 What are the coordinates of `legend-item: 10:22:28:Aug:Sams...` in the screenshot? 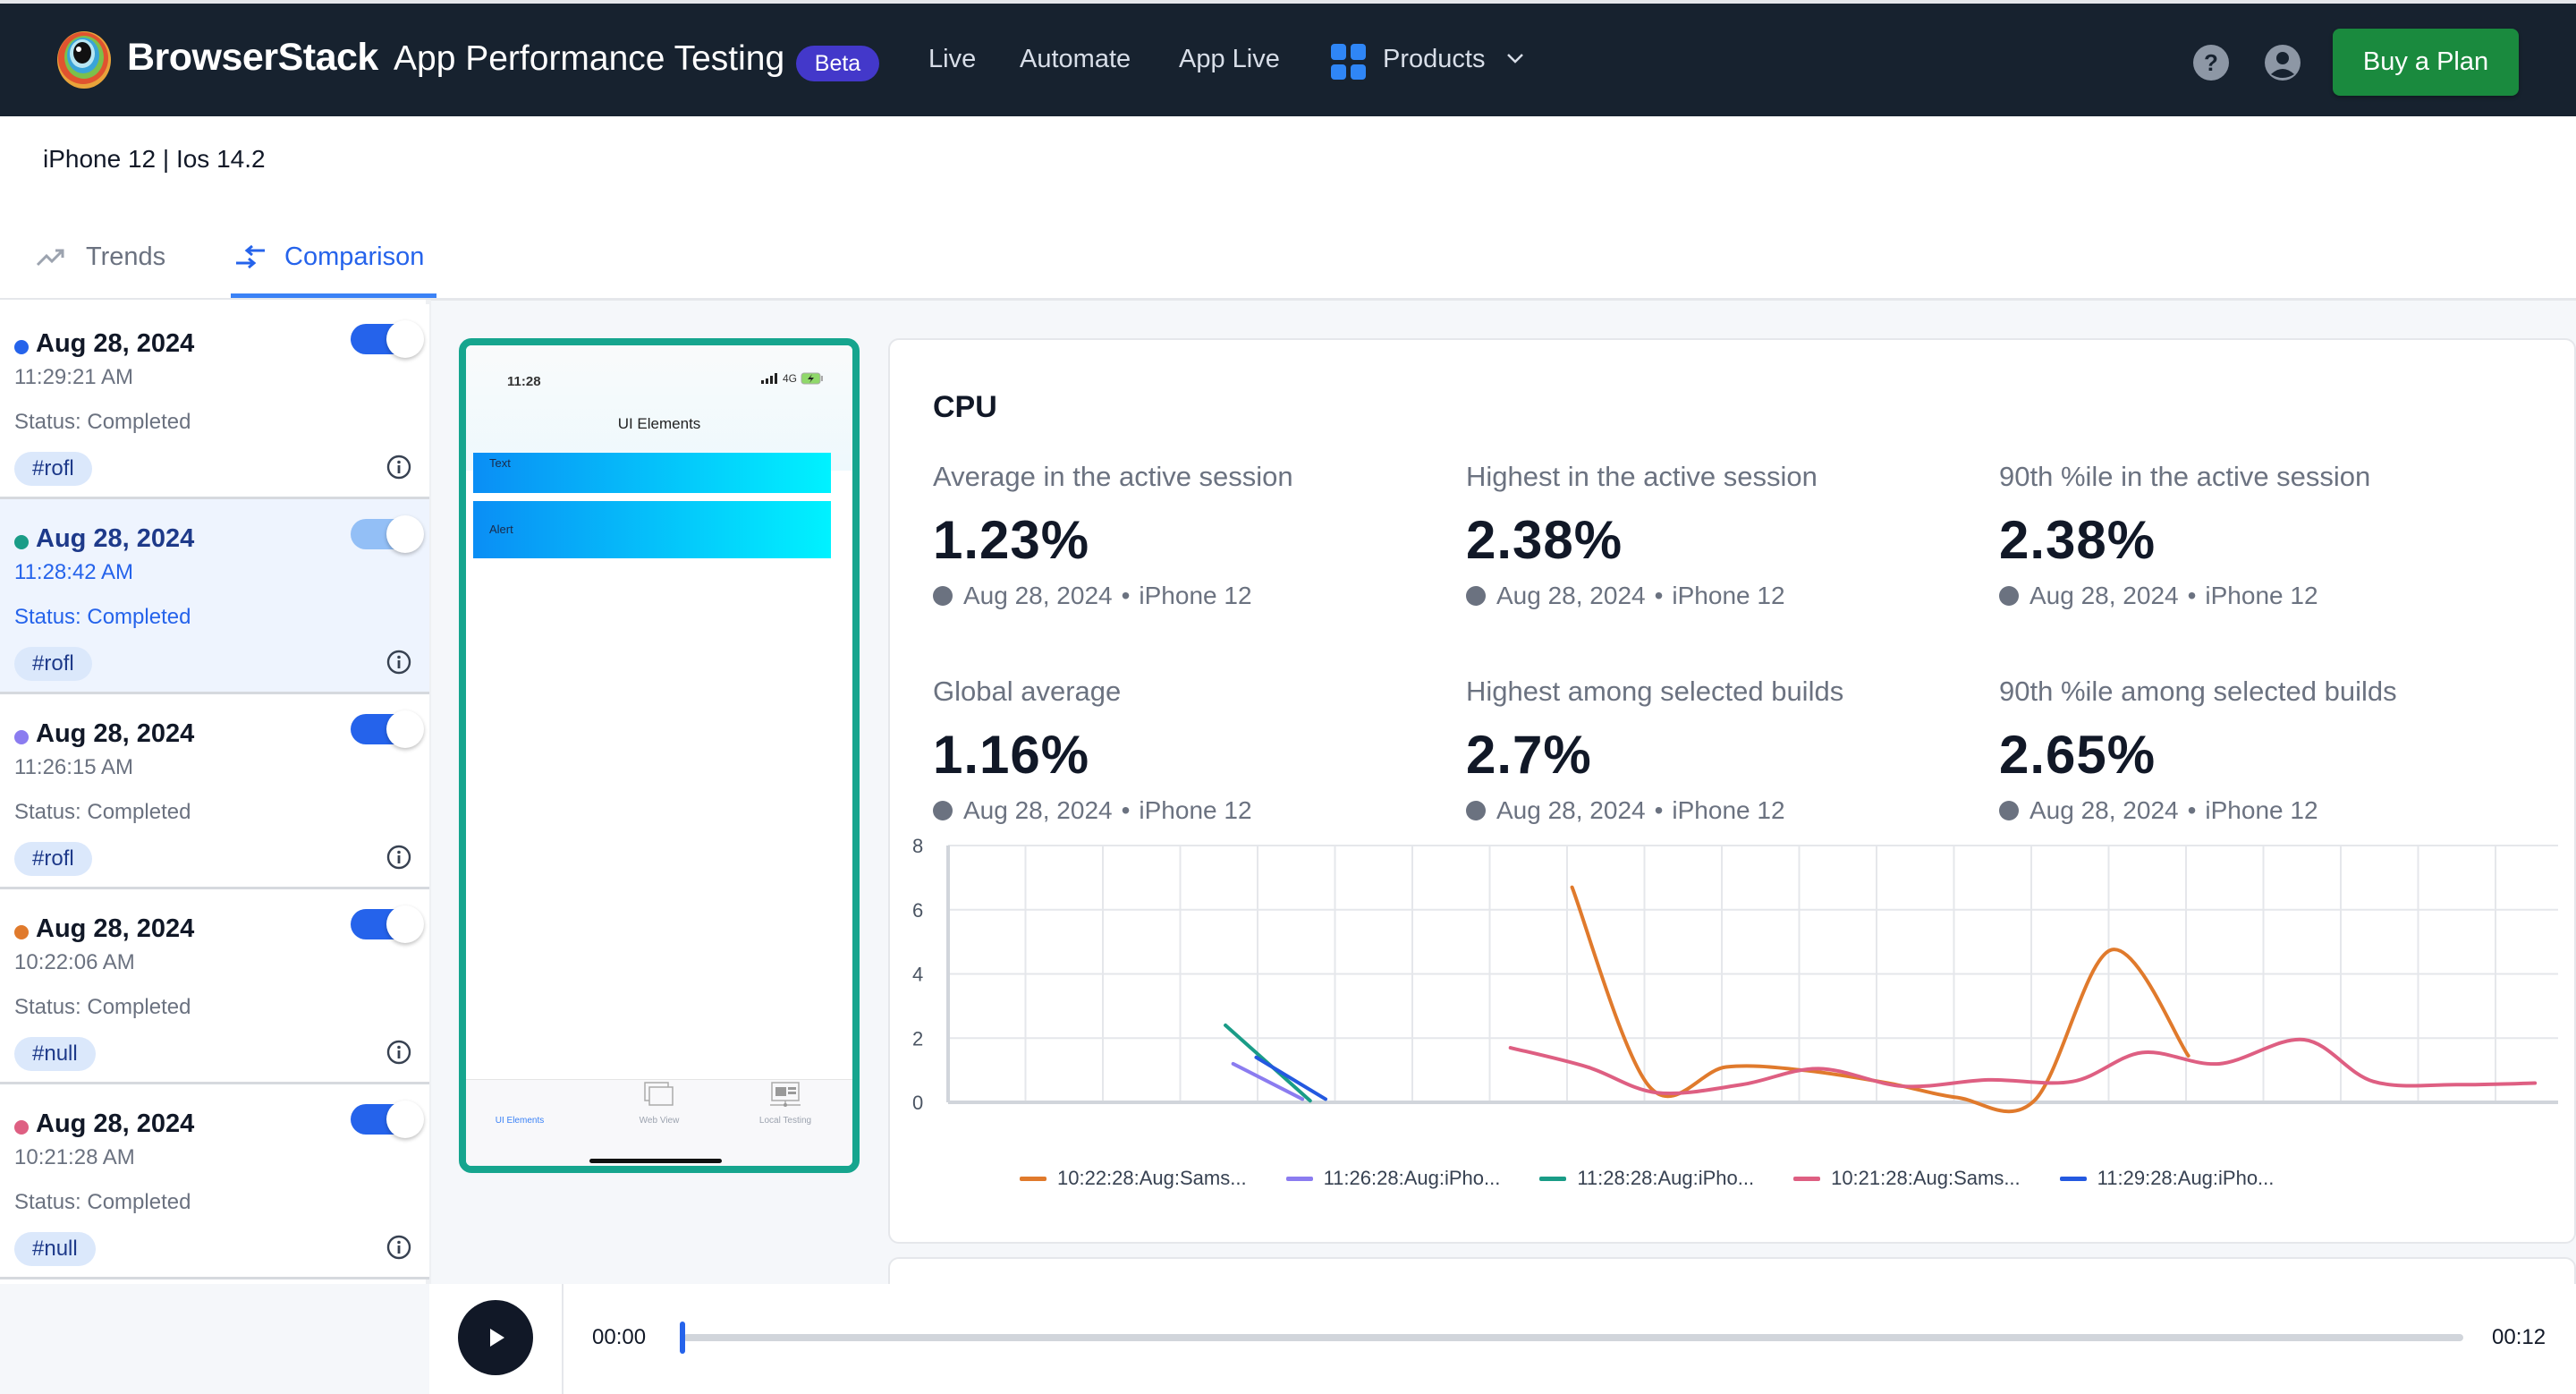 It's located at (1133, 1178).